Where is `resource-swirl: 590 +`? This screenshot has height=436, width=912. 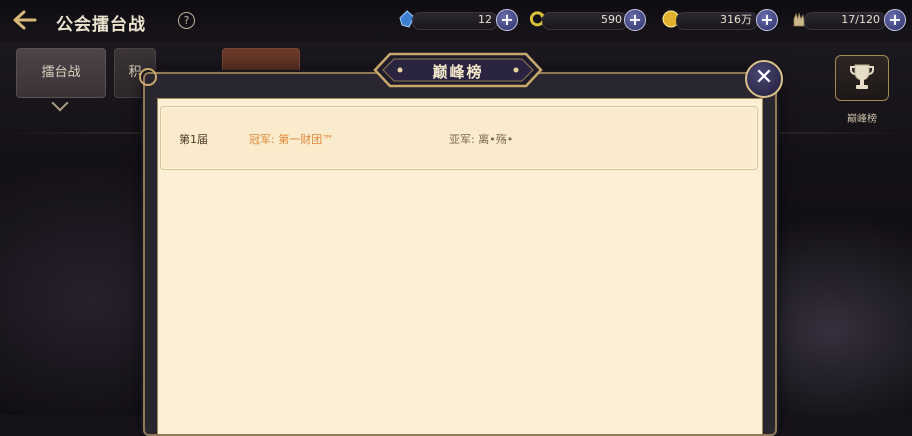 resource-swirl: 590 + is located at coordinates (589, 20).